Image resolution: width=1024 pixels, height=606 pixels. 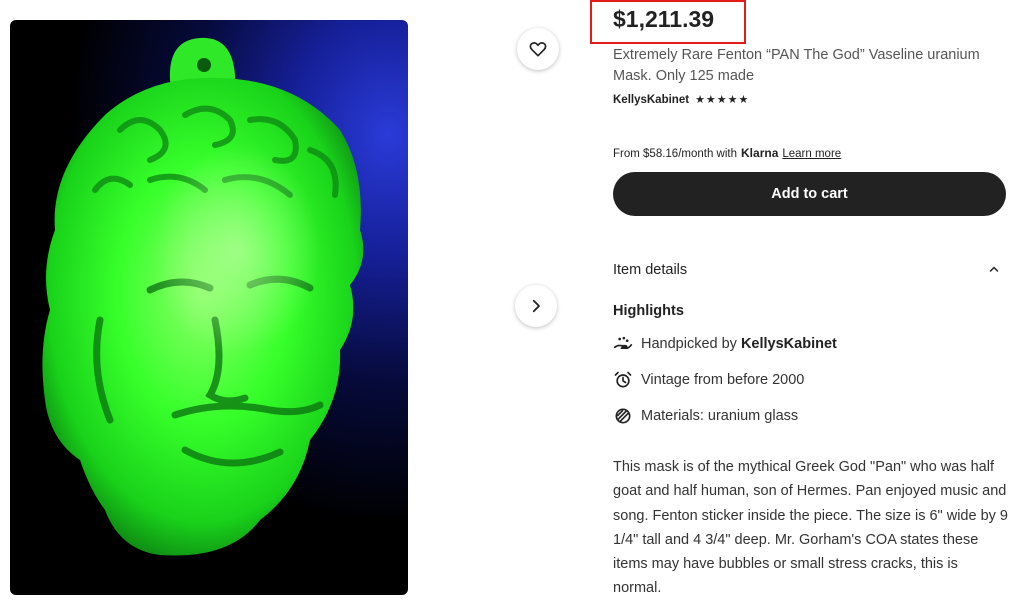 I want to click on item-details-toggle: Item details, so click(x=650, y=270).